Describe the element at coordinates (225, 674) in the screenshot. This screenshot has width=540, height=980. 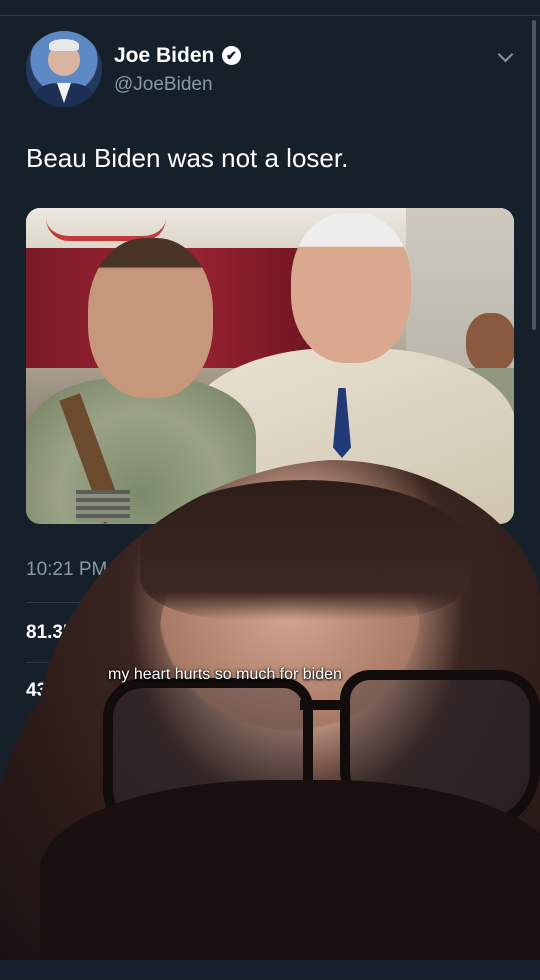
I see `video-caption: my heart hurts so much for biden` at that location.